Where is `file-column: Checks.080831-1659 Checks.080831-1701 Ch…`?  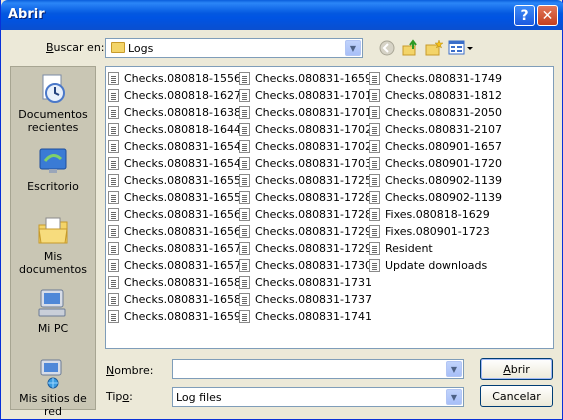
file-column: Checks.080831-1659 Checks.080831-1701 Ch… is located at coordinates (304, 197).